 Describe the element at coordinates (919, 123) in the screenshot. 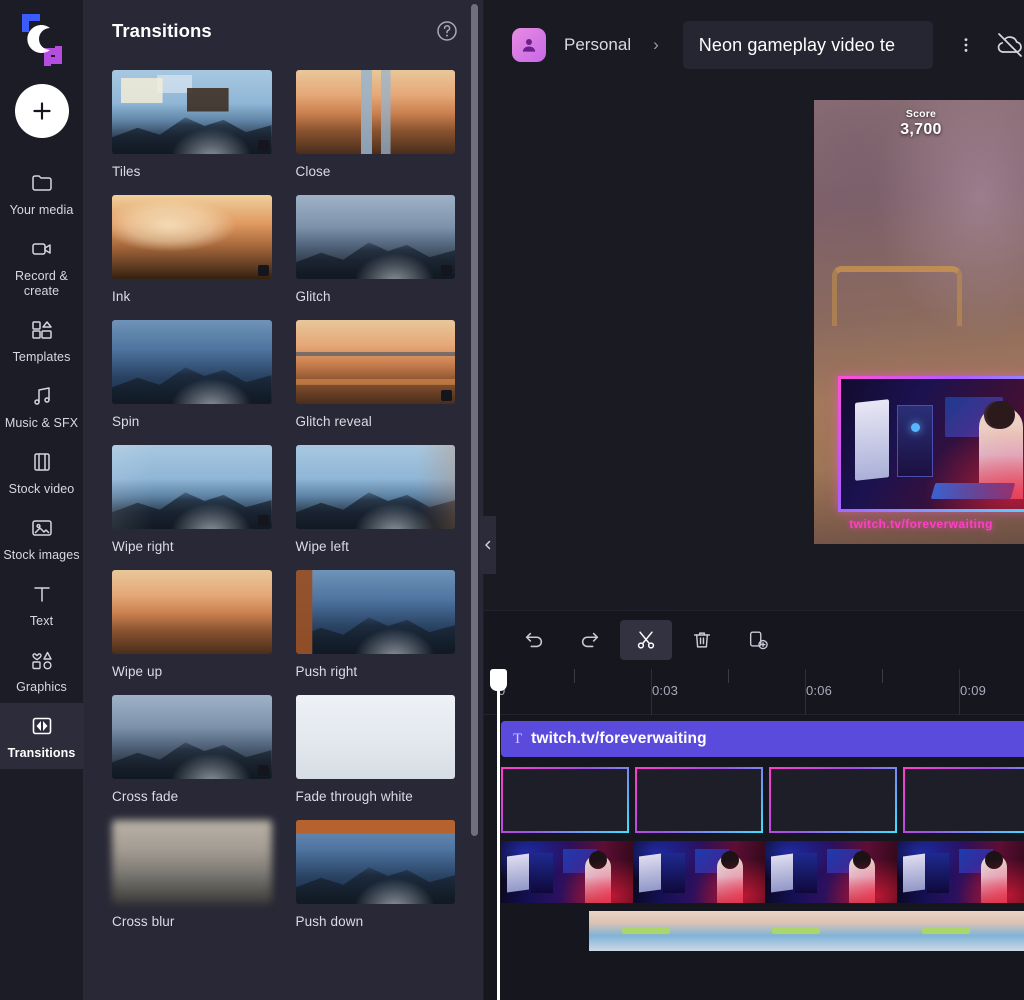

I see `score-overlay: Score 3,700` at that location.